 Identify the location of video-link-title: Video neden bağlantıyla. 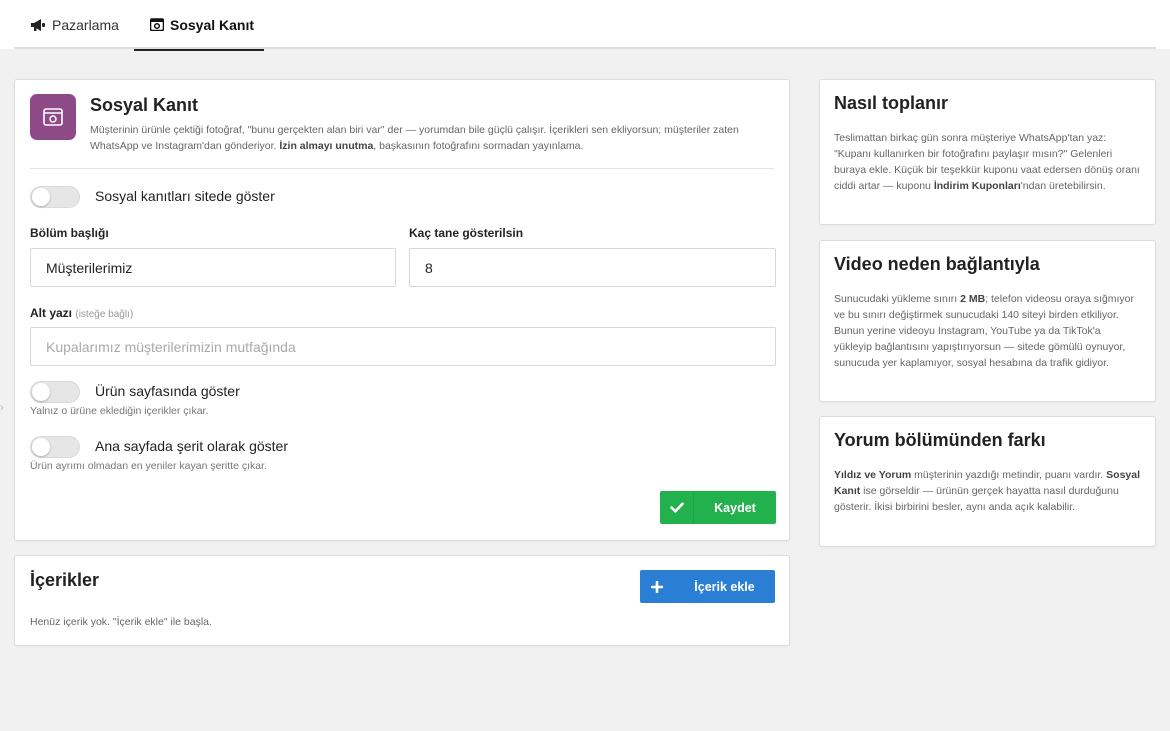
(937, 264).